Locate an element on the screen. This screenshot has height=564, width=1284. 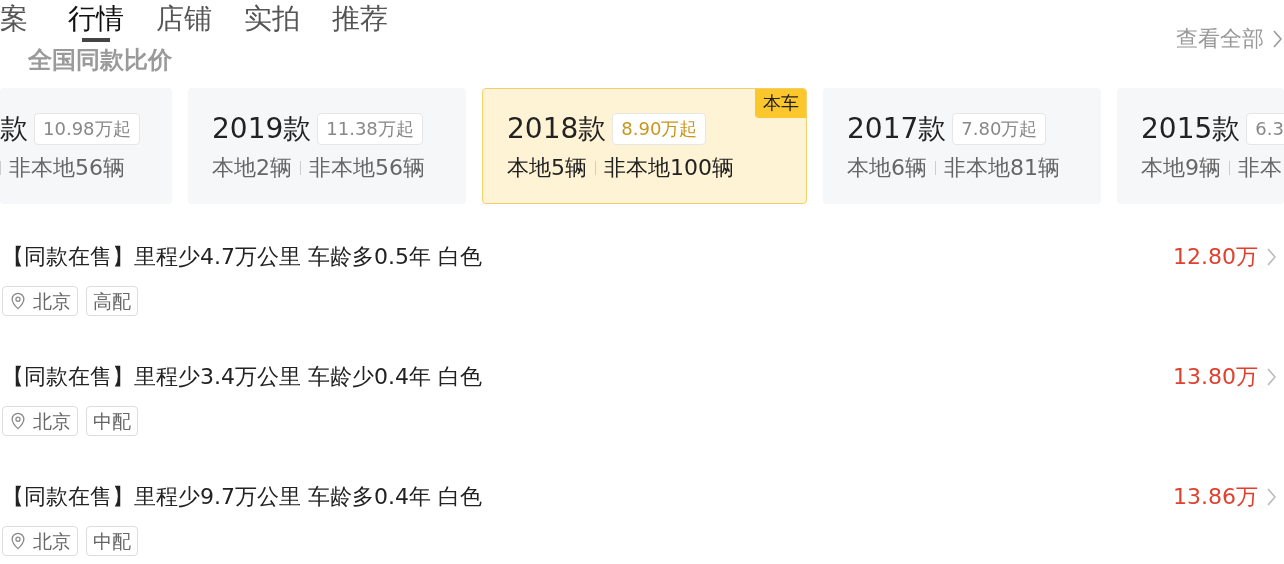
starting-price-tag: 7.80万起 is located at coordinates (999, 129).